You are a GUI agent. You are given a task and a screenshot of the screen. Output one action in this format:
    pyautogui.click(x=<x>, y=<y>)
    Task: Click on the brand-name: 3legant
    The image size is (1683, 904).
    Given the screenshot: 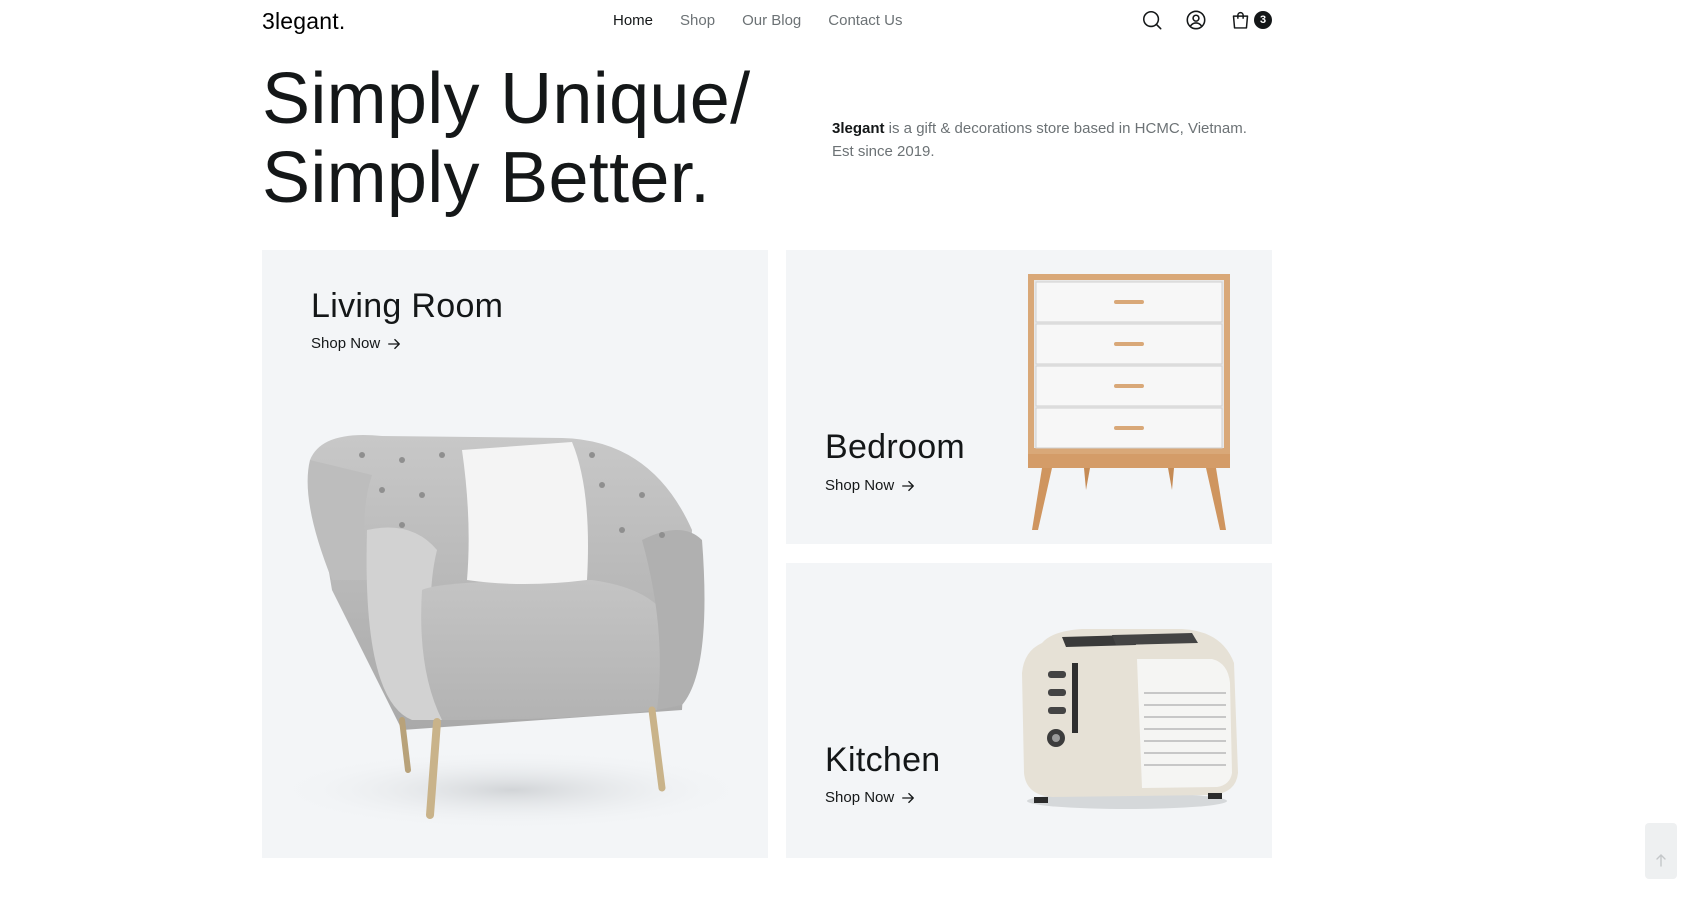 What is the action you would take?
    pyautogui.click(x=858, y=128)
    